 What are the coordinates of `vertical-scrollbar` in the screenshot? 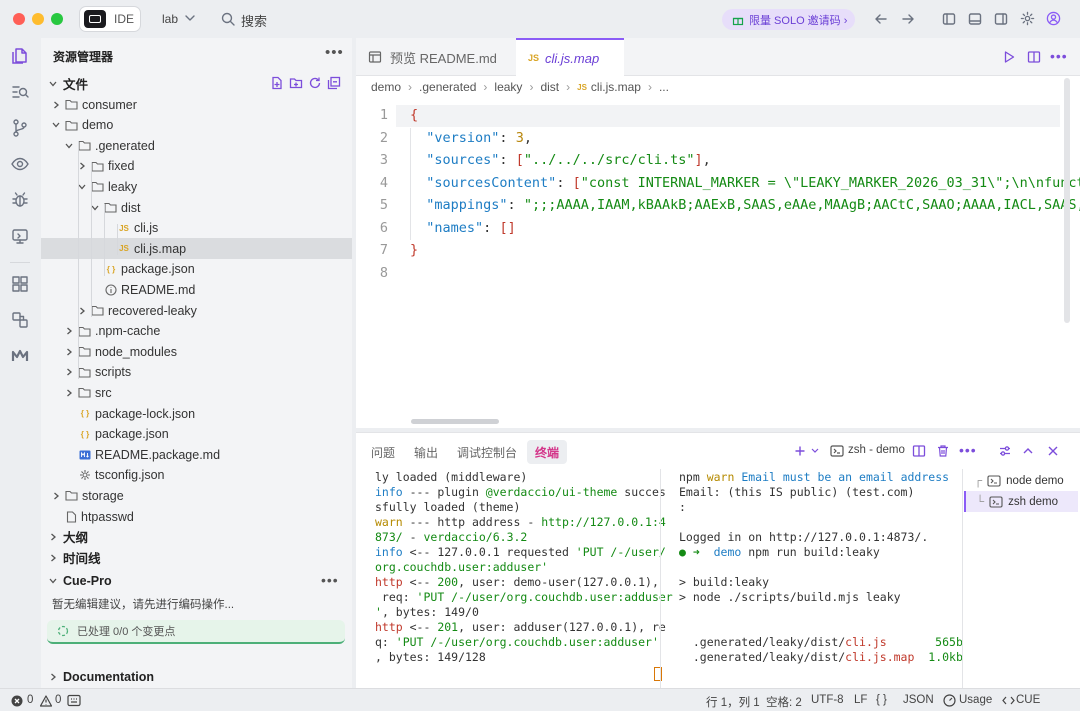 It's located at (1067, 200).